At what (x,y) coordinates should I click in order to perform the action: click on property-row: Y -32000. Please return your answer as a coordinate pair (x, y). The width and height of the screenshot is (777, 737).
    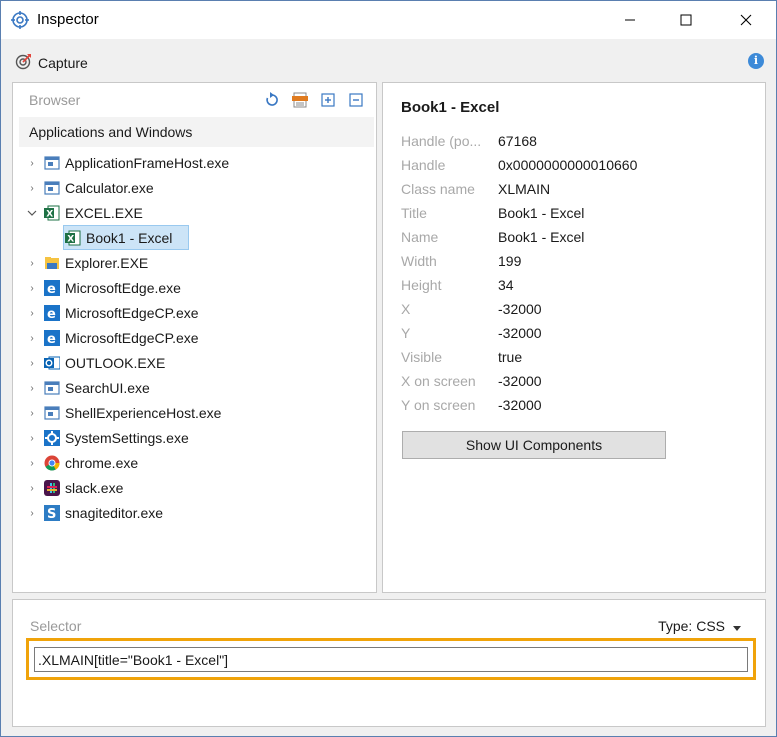
    Looking at the image, I should click on (576, 335).